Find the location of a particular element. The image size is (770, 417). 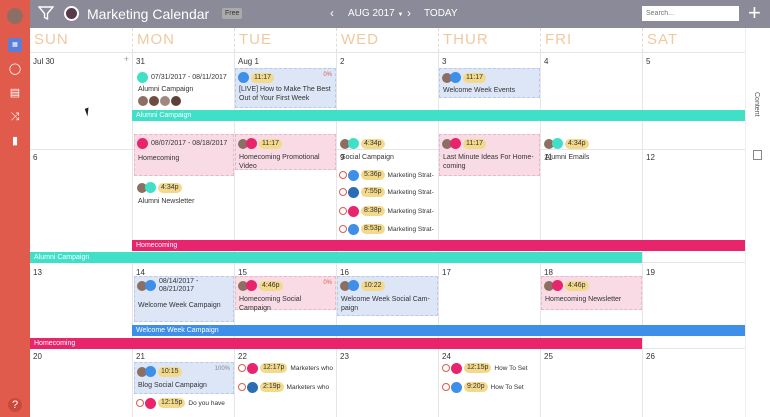

day-cell: 26 is located at coordinates (693, 382).